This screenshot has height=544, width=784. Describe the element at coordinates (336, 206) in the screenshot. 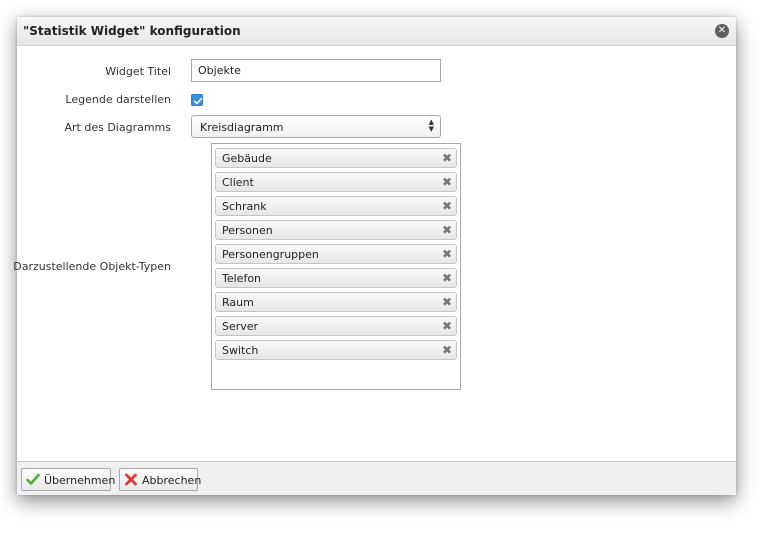

I see `object-type-chip: Schrank ✖` at that location.